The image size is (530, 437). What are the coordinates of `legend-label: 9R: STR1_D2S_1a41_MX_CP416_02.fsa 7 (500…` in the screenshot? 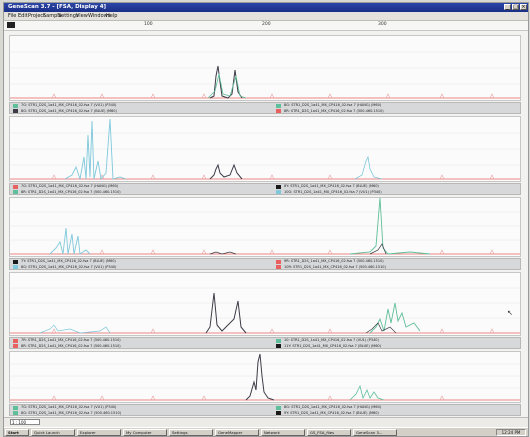 It's located at (334, 261).